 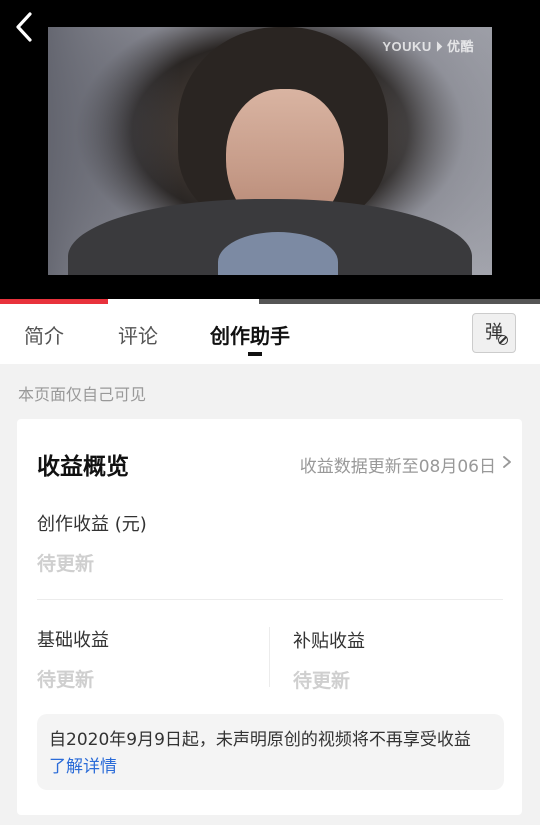 What do you see at coordinates (260, 740) in the screenshot?
I see `policy-notice-text: 自2020年9月9日起，未声明原创的视频将不再享受收益` at bounding box center [260, 740].